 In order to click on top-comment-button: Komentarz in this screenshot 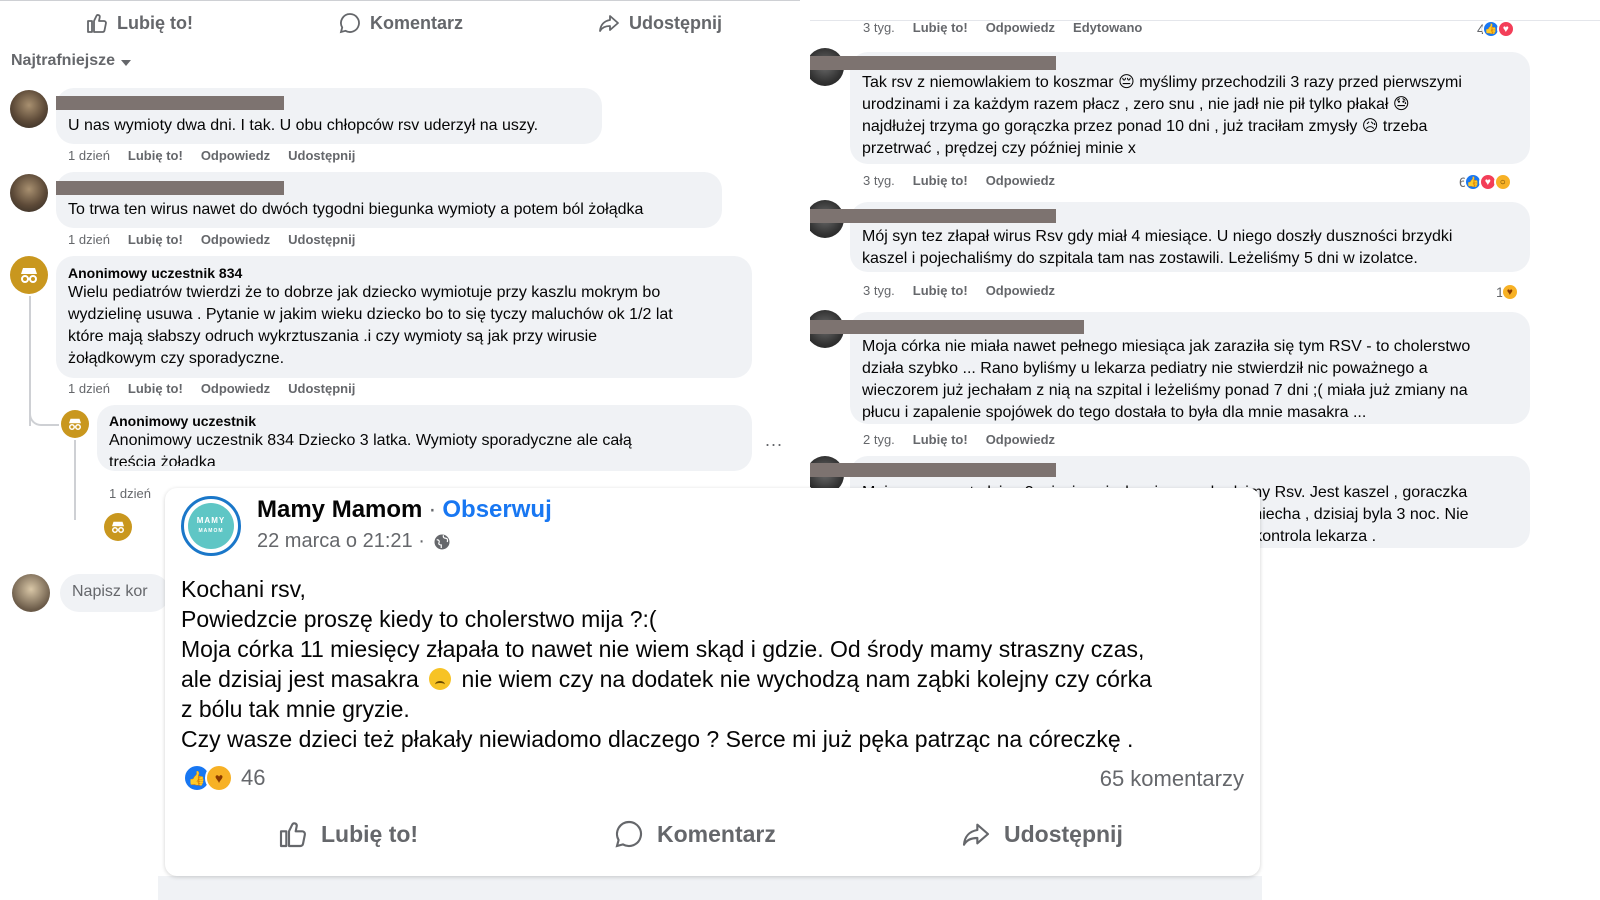, I will do `click(400, 23)`.